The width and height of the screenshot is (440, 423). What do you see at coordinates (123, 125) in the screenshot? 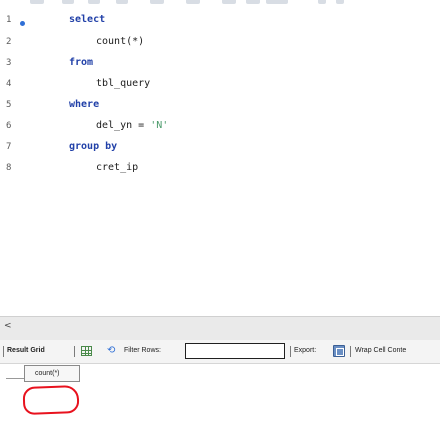
I see `code-identifier: del_yn =` at bounding box center [123, 125].